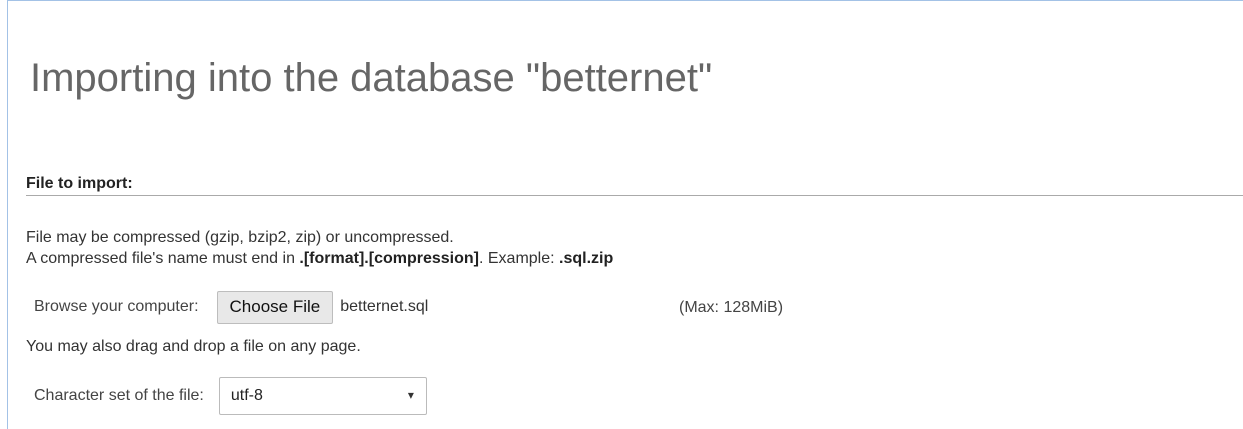 The image size is (1243, 429). Describe the element at coordinates (119, 395) in the screenshot. I see `charset-label: Character set of the file:` at that location.